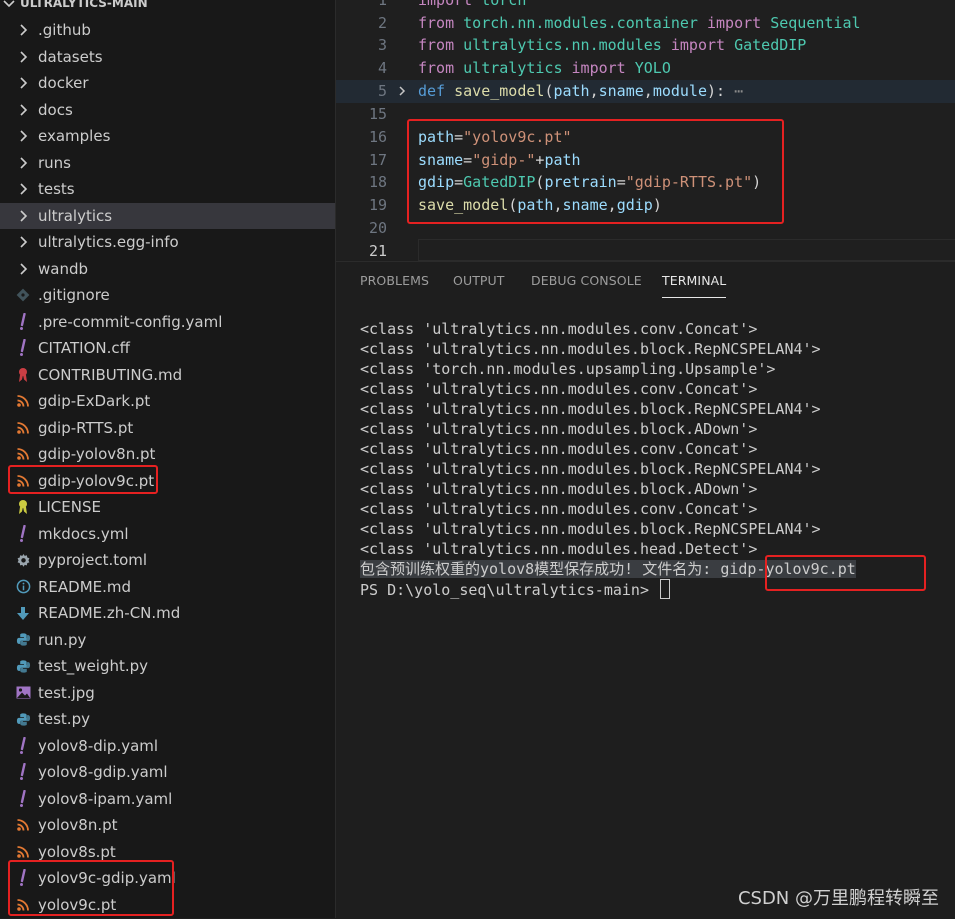 The height and width of the screenshot is (919, 955). What do you see at coordinates (167, 746) in the screenshot?
I see `file-tree-item: yolov8-dip.yaml` at bounding box center [167, 746].